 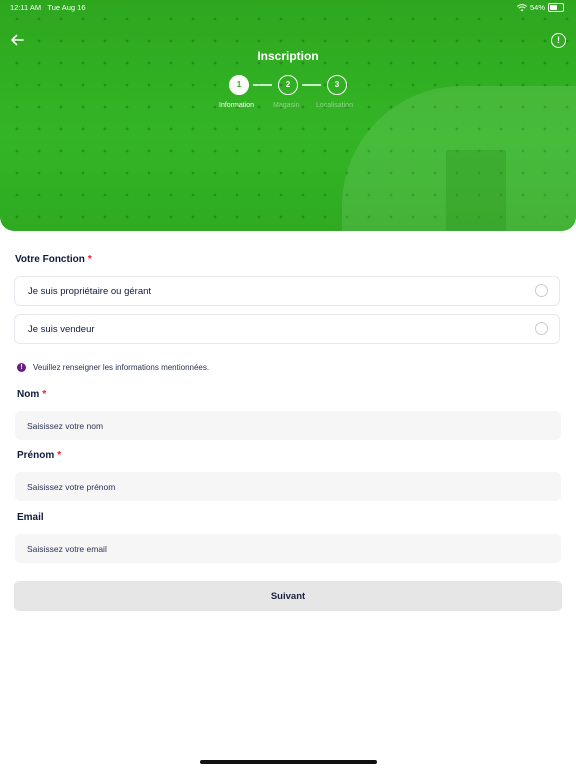 I want to click on progress-stepper: 1 2 3 Information Magasin Localisation, so click(x=293, y=95).